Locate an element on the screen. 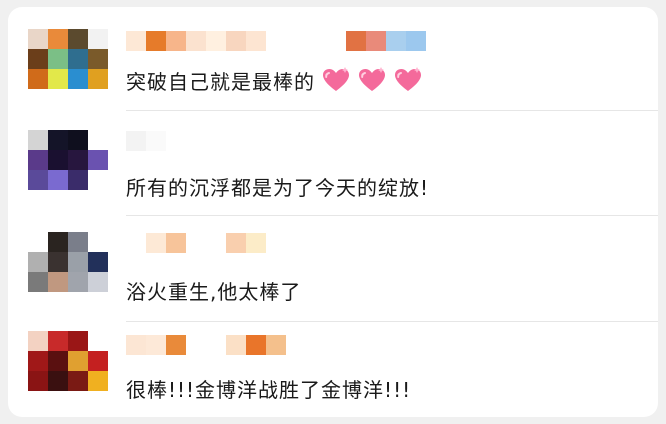 Image resolution: width=666 pixels, height=424 pixels. comment-text: 所有的沉浮都是为了今天的绽放! is located at coordinates (278, 187).